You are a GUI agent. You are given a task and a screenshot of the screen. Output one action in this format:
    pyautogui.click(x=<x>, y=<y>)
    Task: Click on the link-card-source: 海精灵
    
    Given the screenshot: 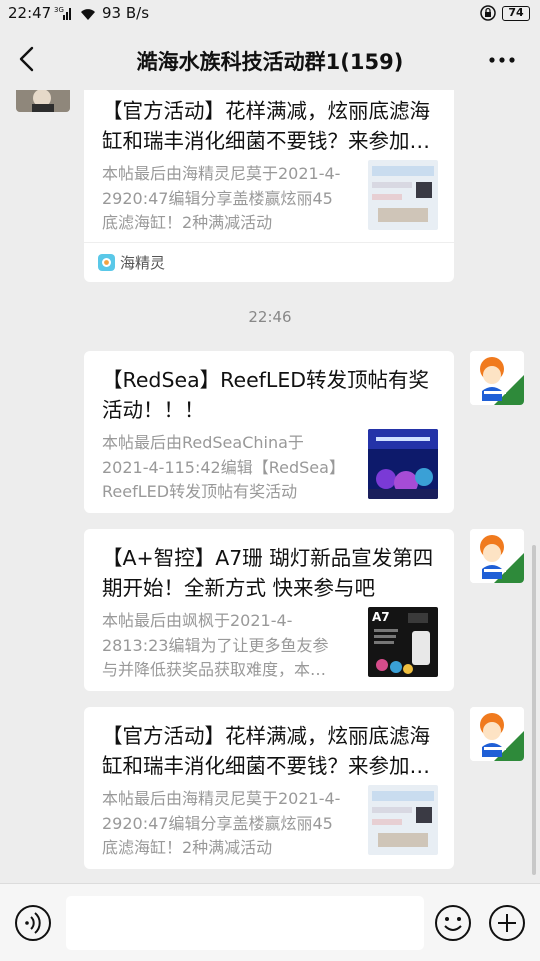 What is the action you would take?
    pyautogui.click(x=143, y=263)
    